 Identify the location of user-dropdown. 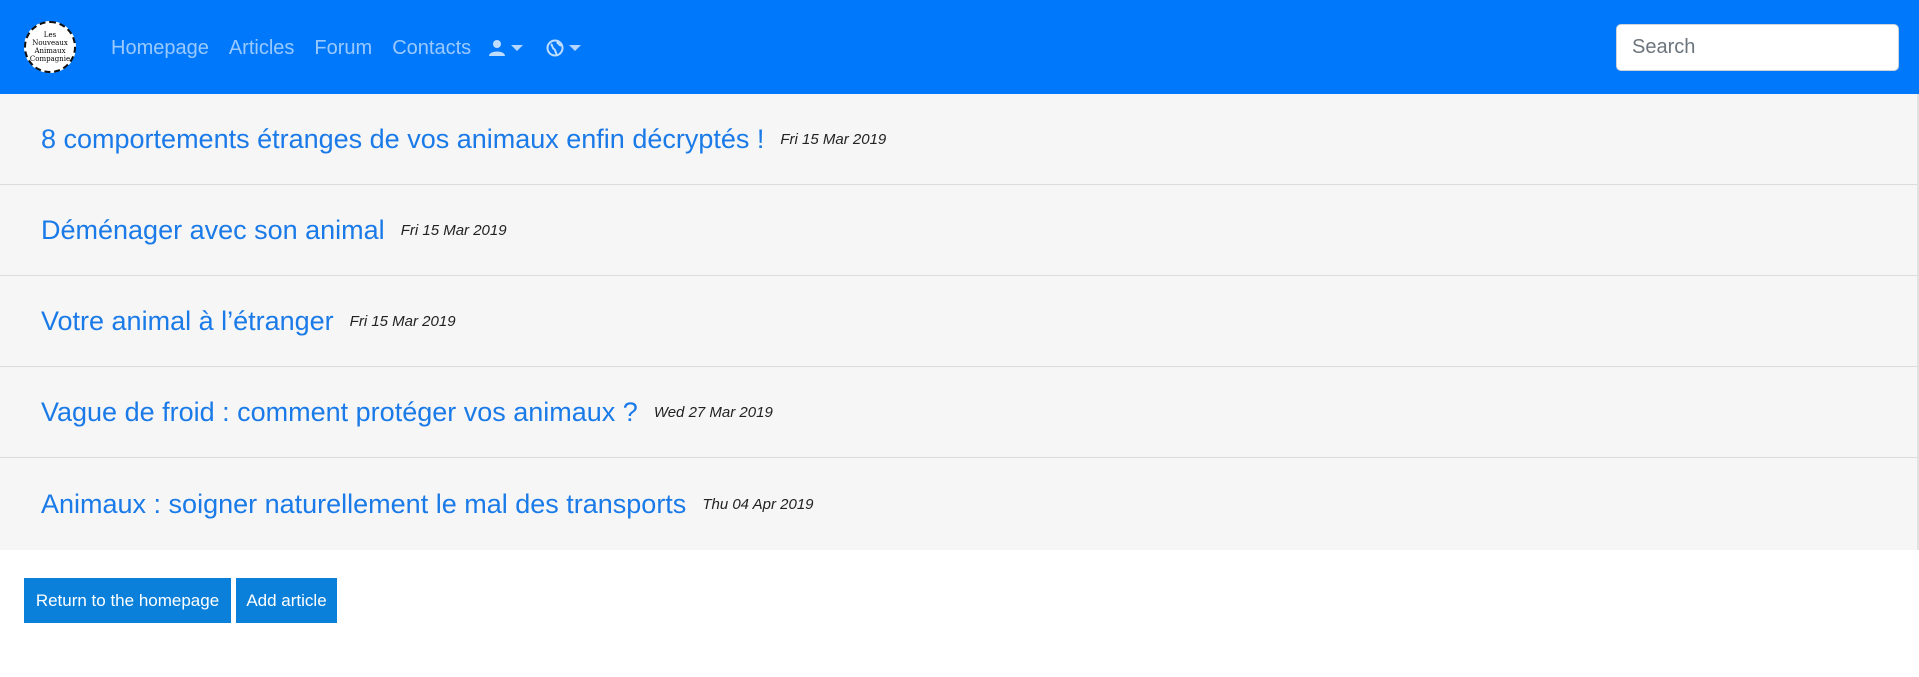
(505, 48).